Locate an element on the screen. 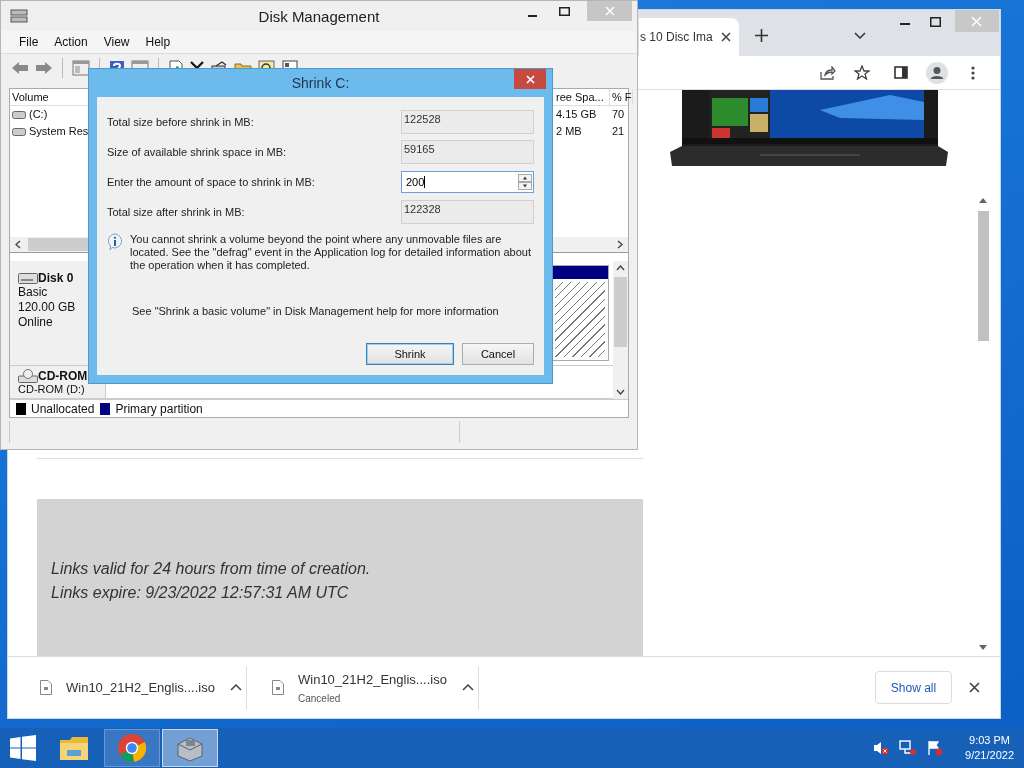  dialog-title: Shrink C: is located at coordinates (320, 83).